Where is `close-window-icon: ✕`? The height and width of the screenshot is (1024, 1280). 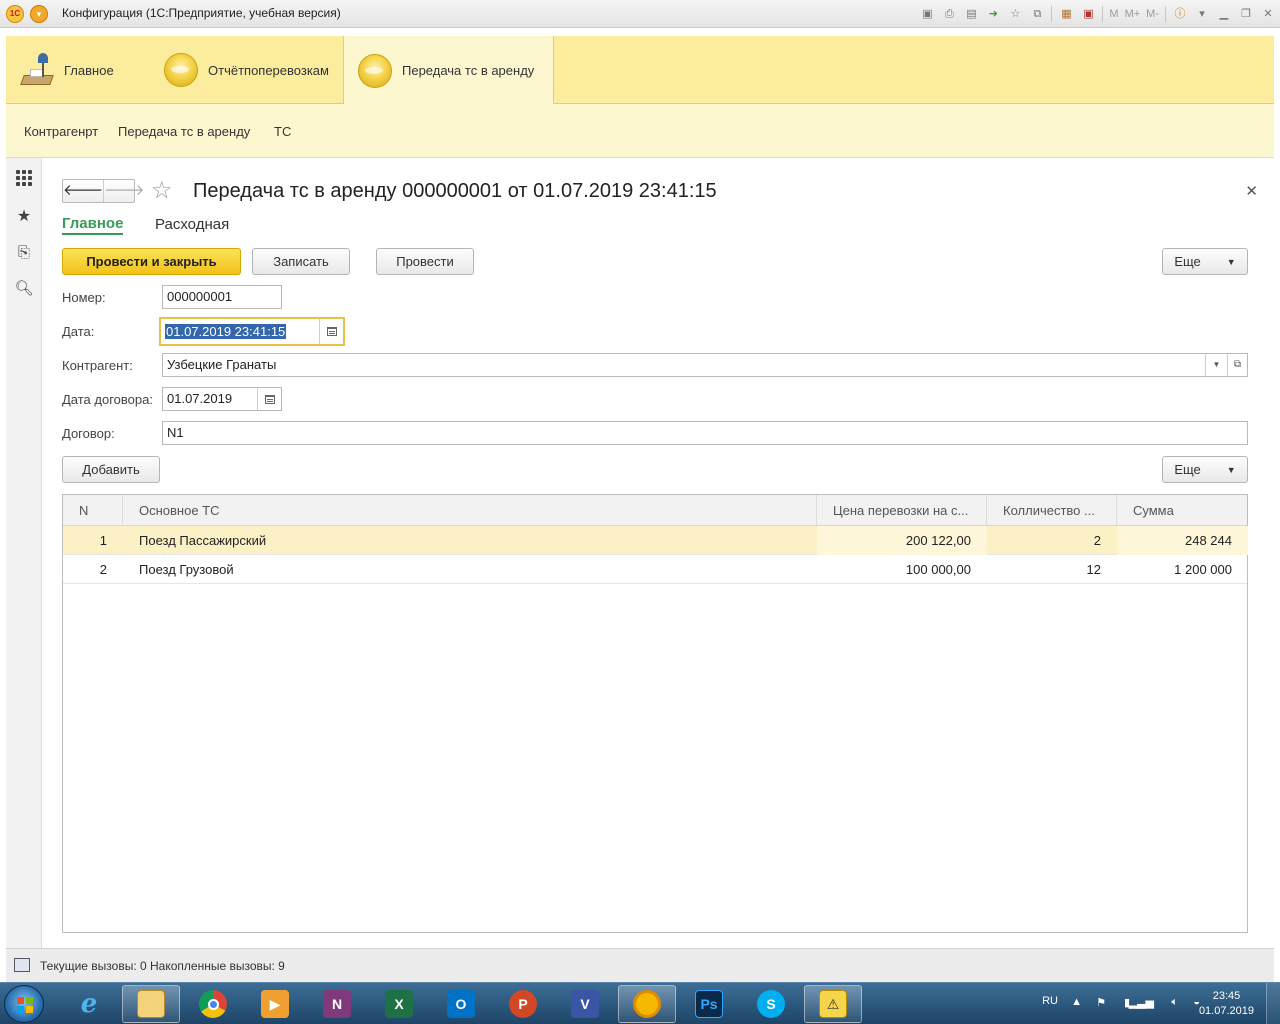 close-window-icon: ✕ is located at coordinates (1268, 14).